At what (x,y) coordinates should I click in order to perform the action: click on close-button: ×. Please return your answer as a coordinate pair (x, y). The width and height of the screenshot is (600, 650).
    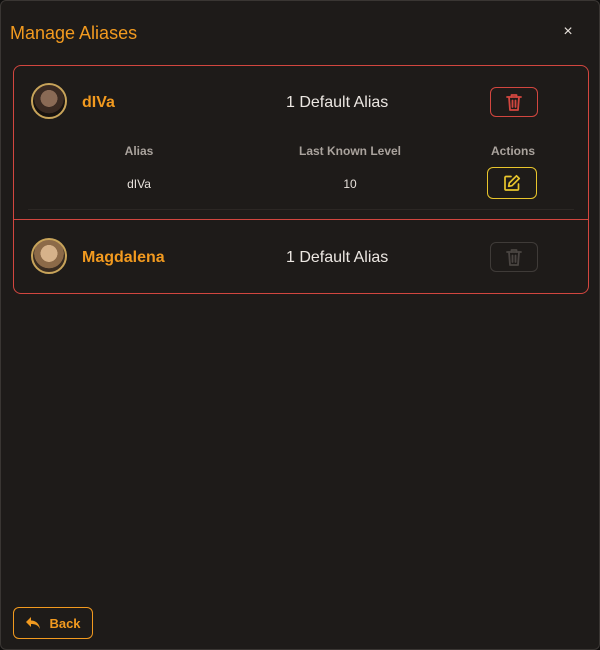
    Looking at the image, I should click on (568, 32).